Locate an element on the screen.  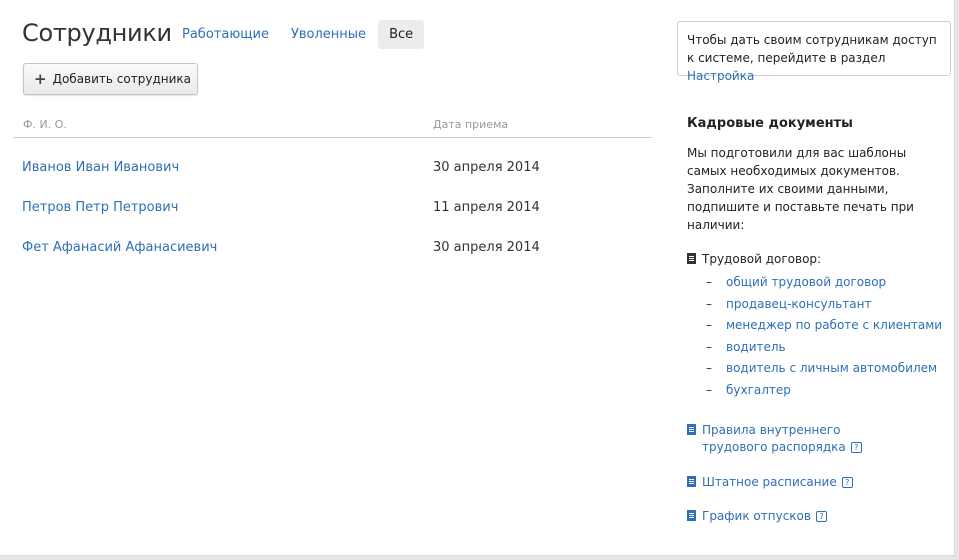
column-header-name: Ф. И. О. is located at coordinates (45, 124).